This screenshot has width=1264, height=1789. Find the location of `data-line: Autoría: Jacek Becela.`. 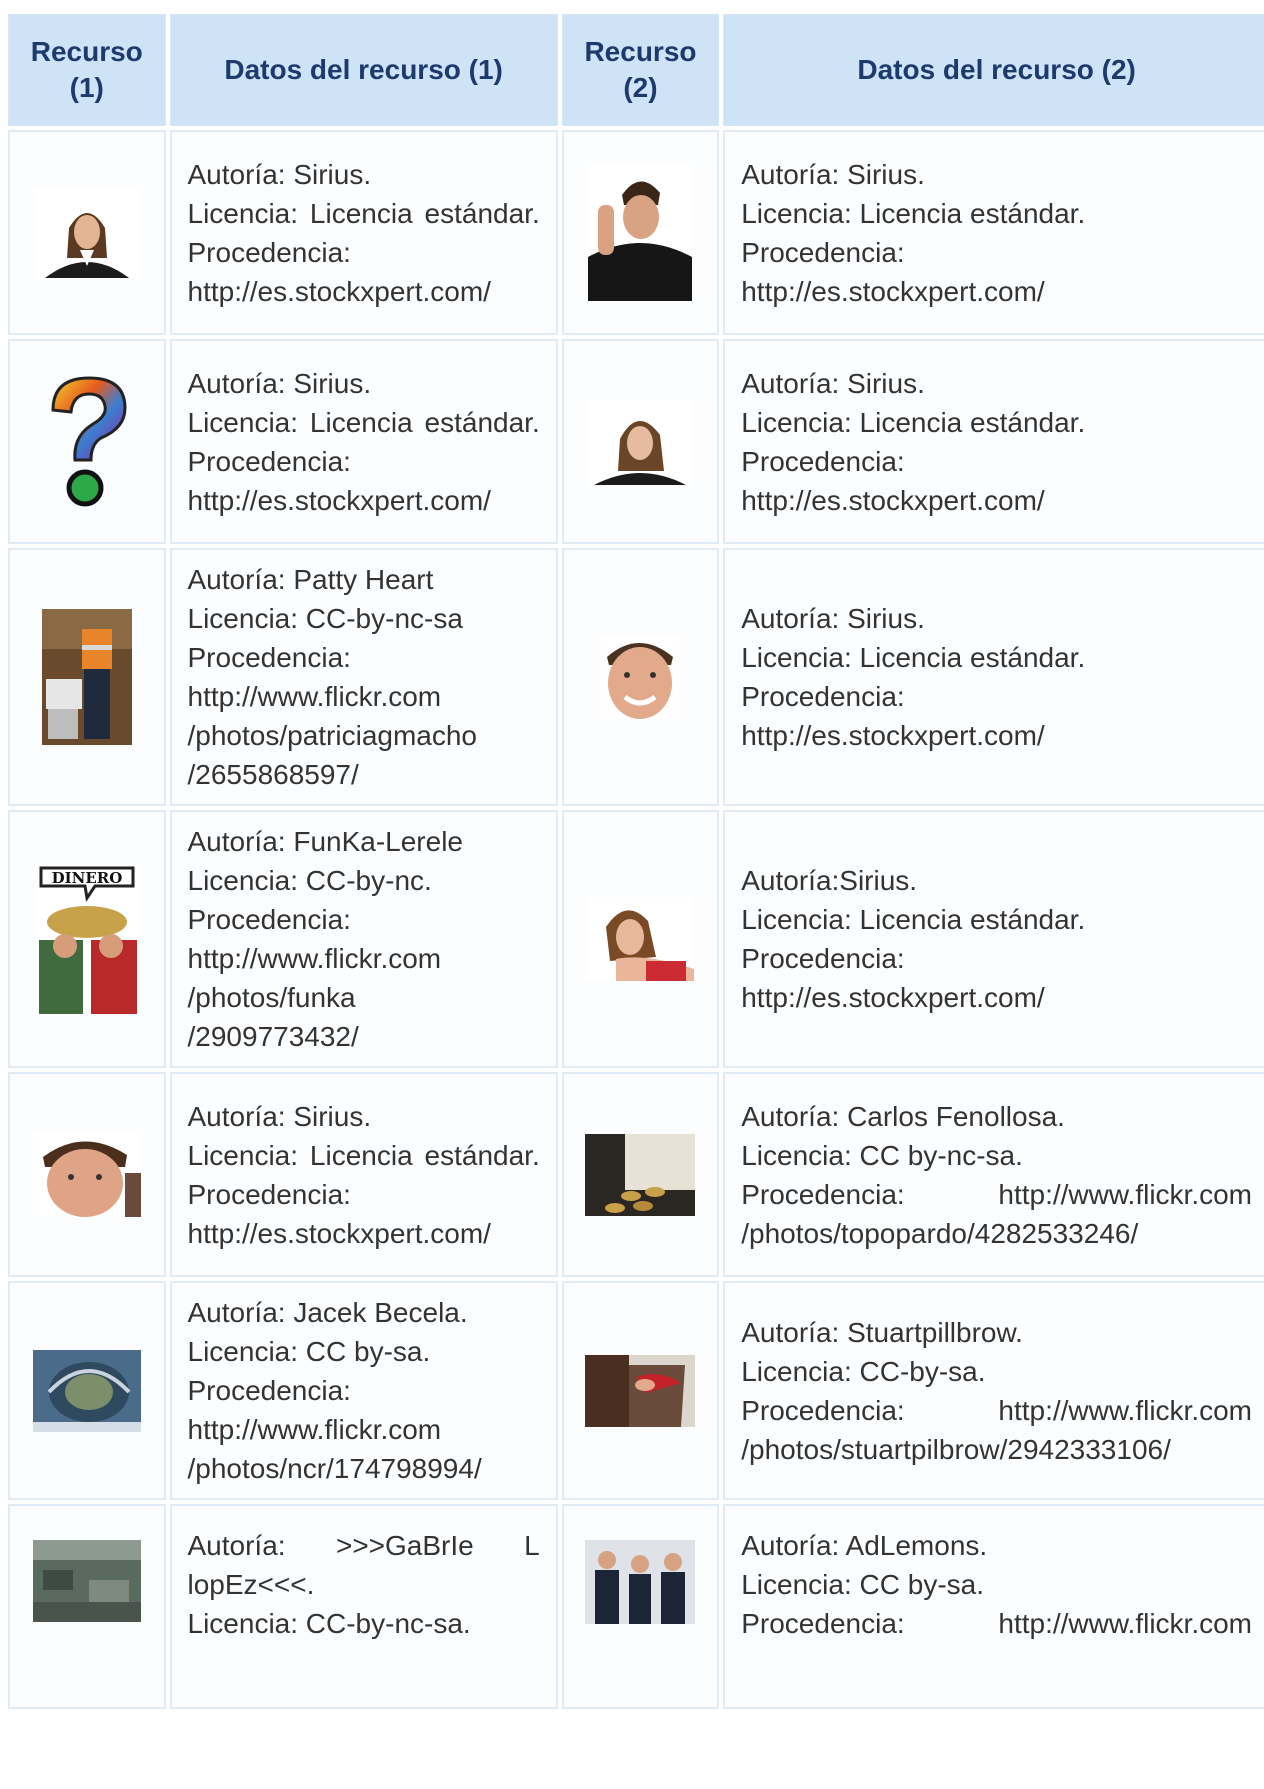

data-line: Autoría: Jacek Becela. is located at coordinates (327, 1312).